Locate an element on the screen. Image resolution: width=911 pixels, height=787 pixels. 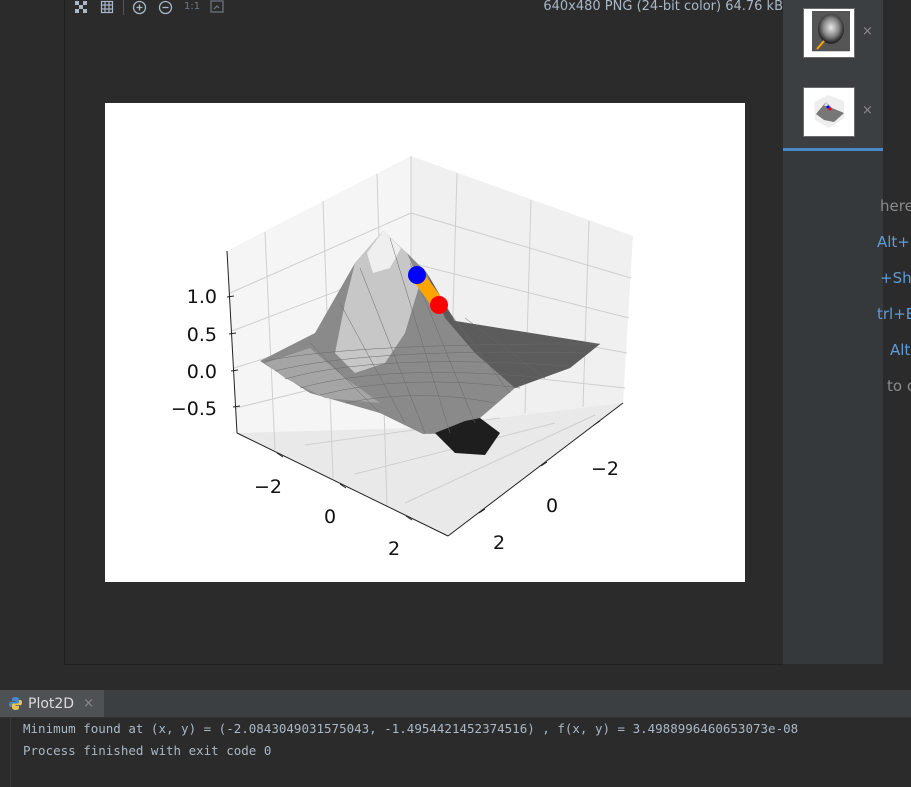
thumbnail-density-heatmap is located at coordinates (829, 33).